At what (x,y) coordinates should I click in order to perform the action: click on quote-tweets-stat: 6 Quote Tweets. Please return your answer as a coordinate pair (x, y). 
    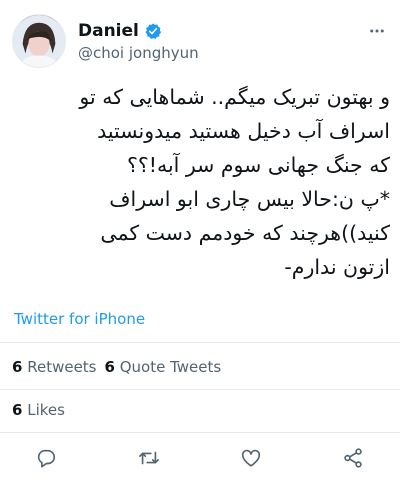
    Looking at the image, I should click on (163, 367).